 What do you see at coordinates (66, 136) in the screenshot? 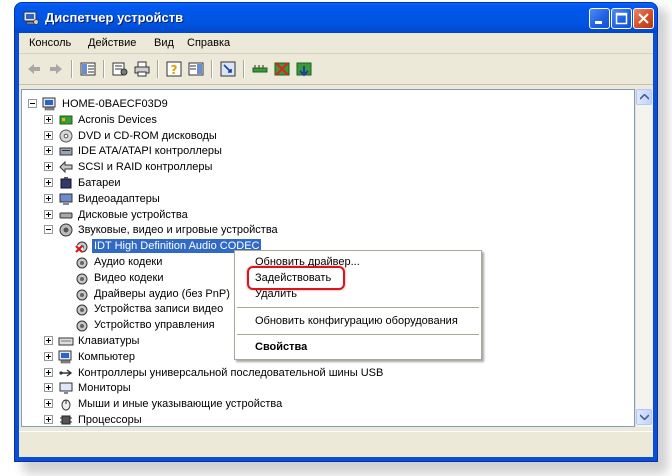
I see `cdrom-icon` at bounding box center [66, 136].